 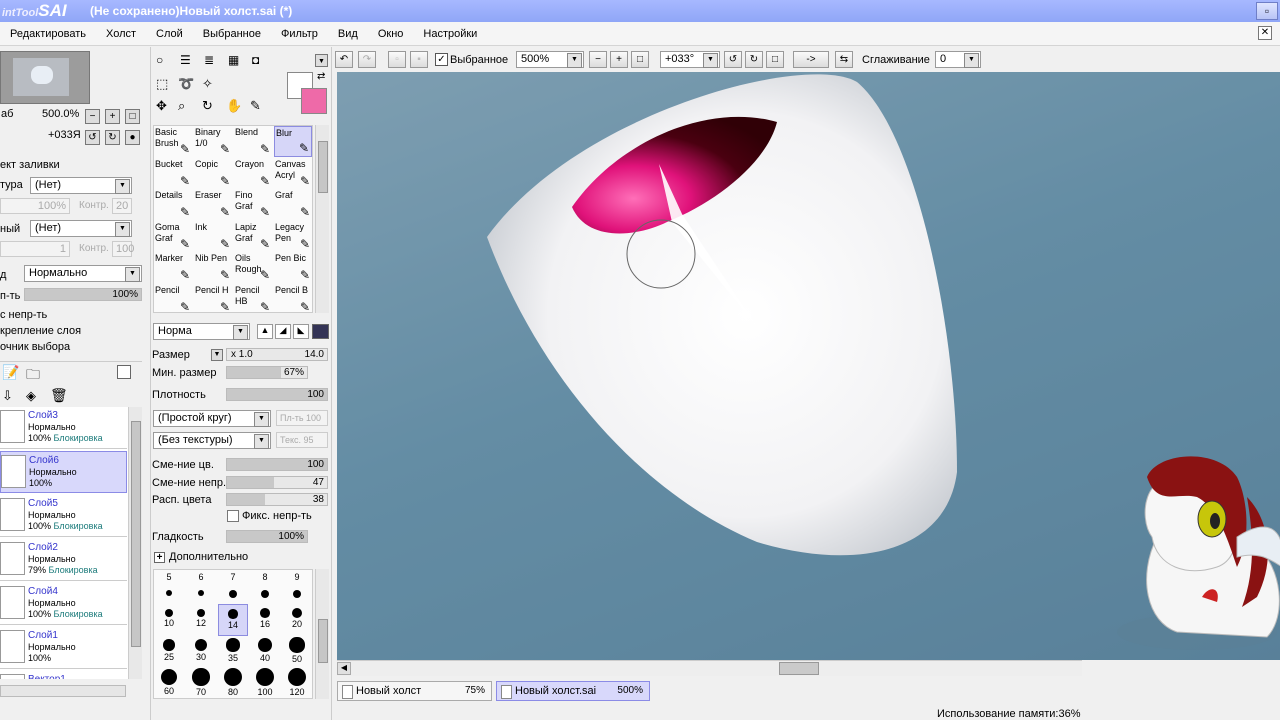 I want to click on tip-flat-icon: ▲, so click(x=265, y=331).